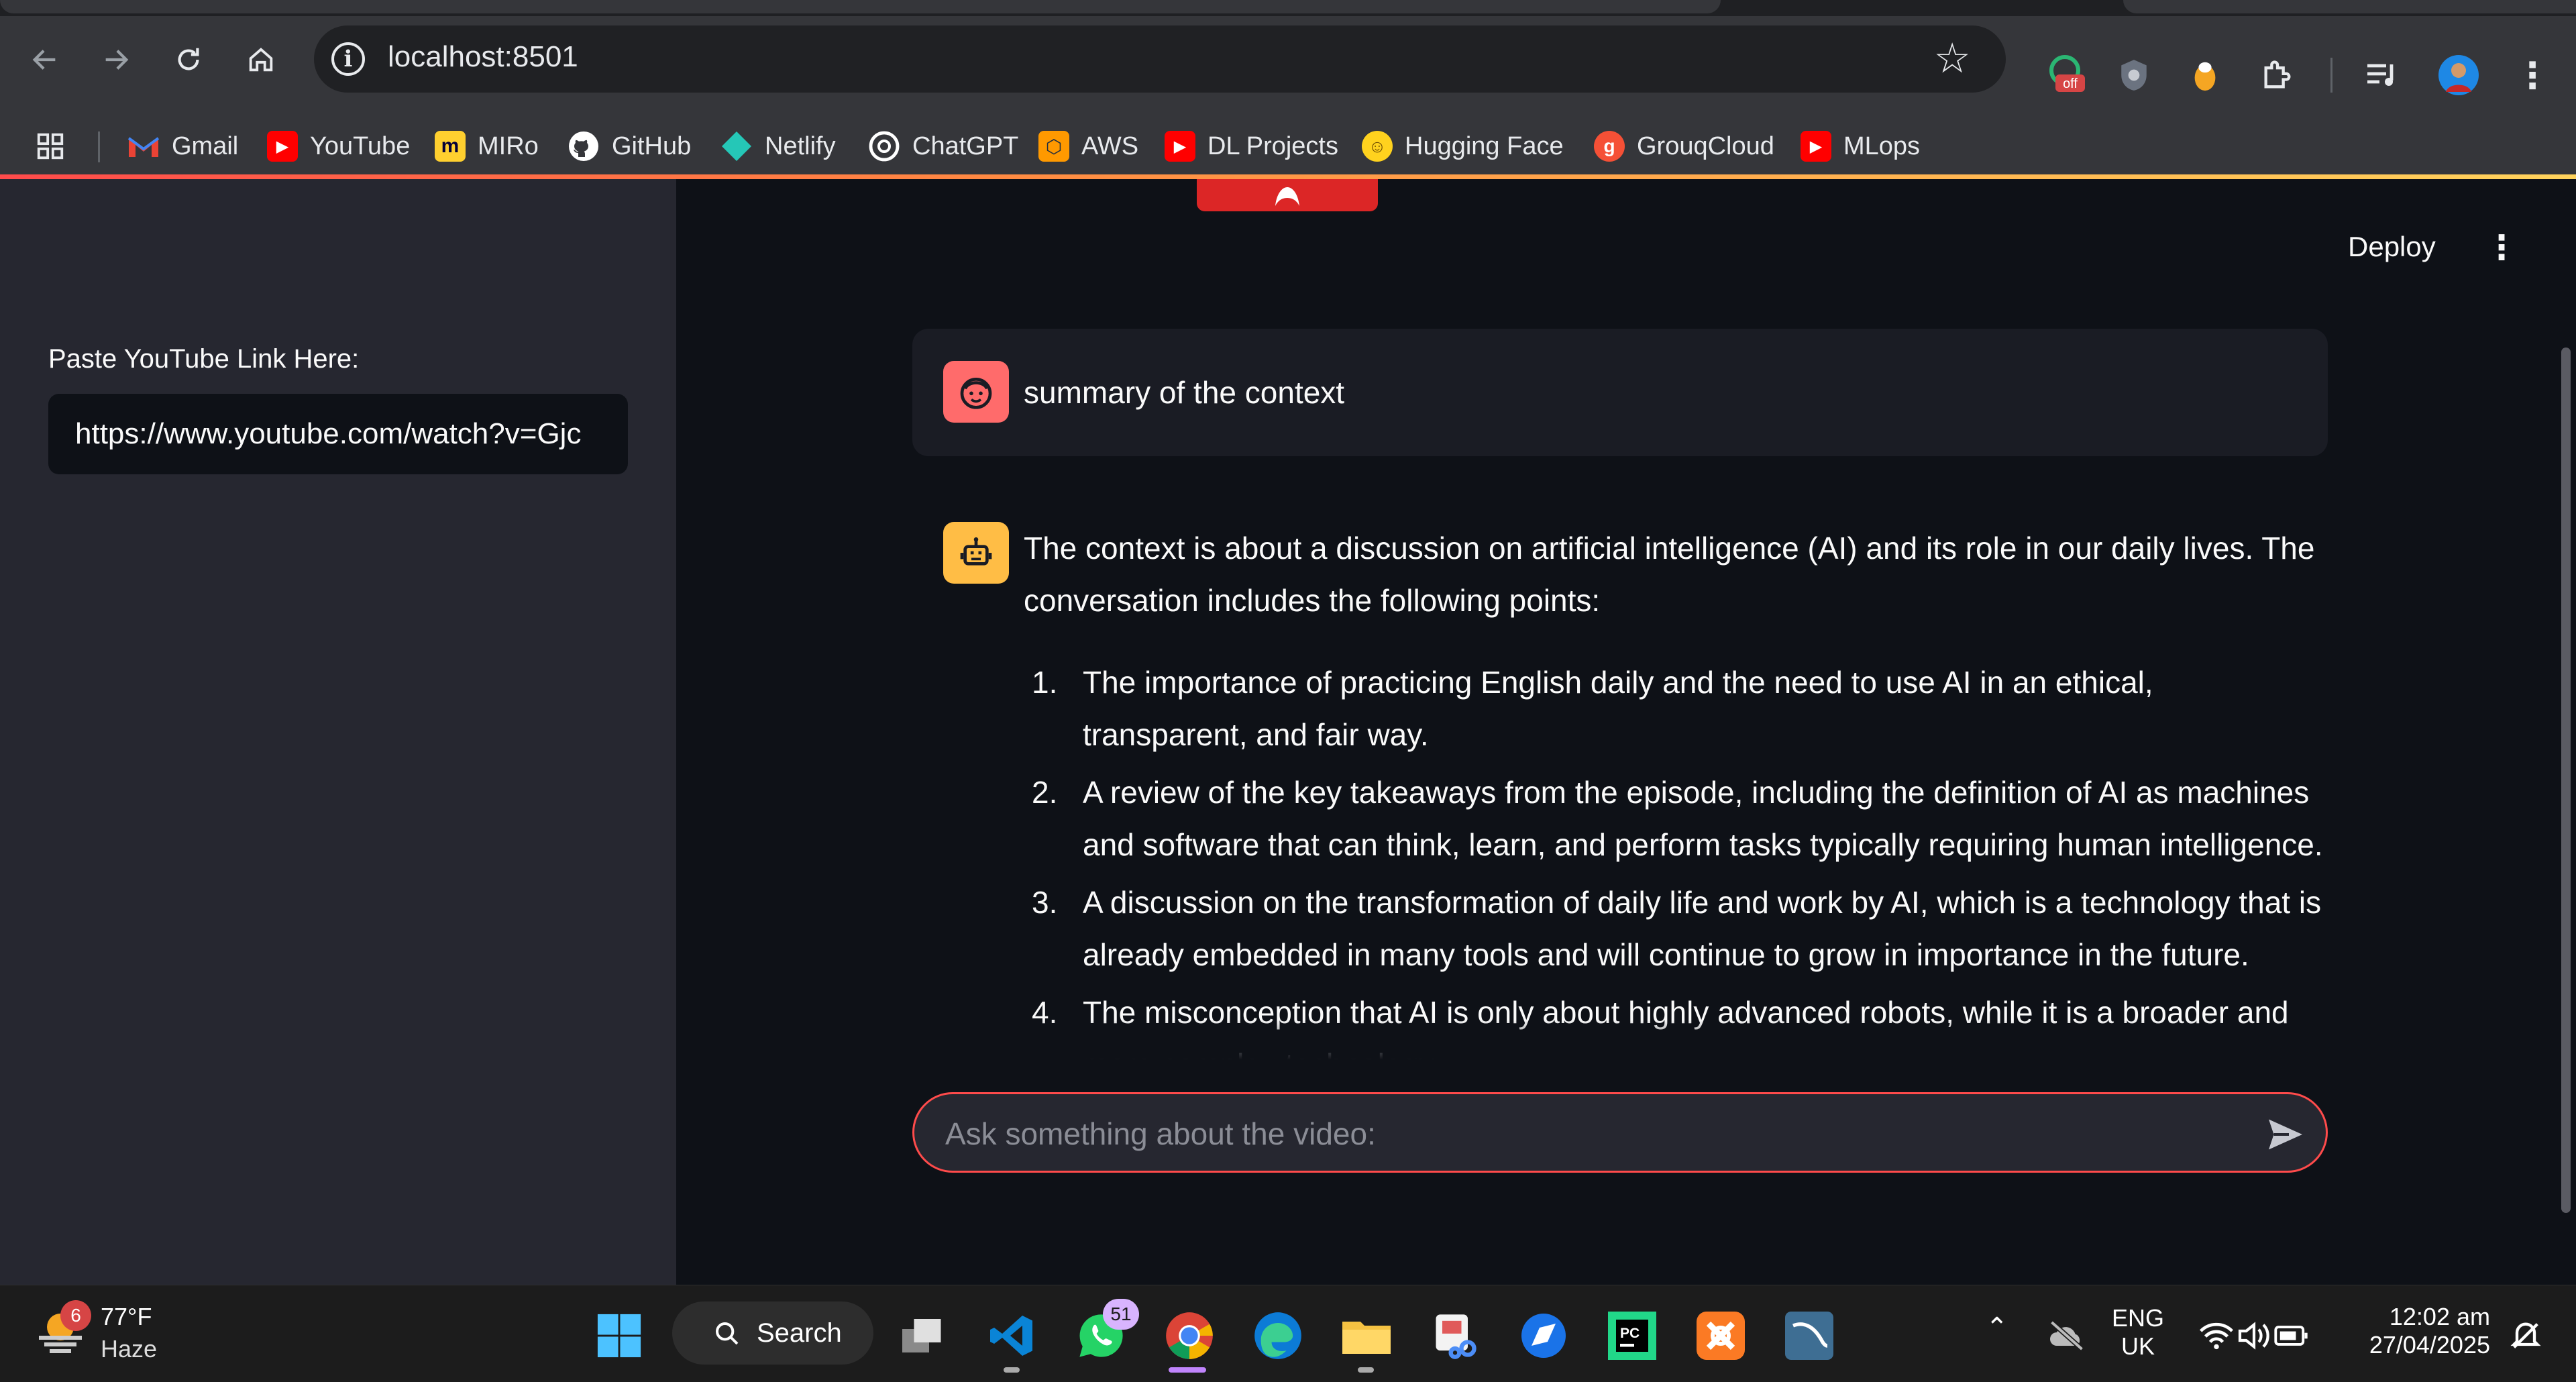 This screenshot has width=2576, height=1382. What do you see at coordinates (348, 59) in the screenshot?
I see `site-info-icon: i` at bounding box center [348, 59].